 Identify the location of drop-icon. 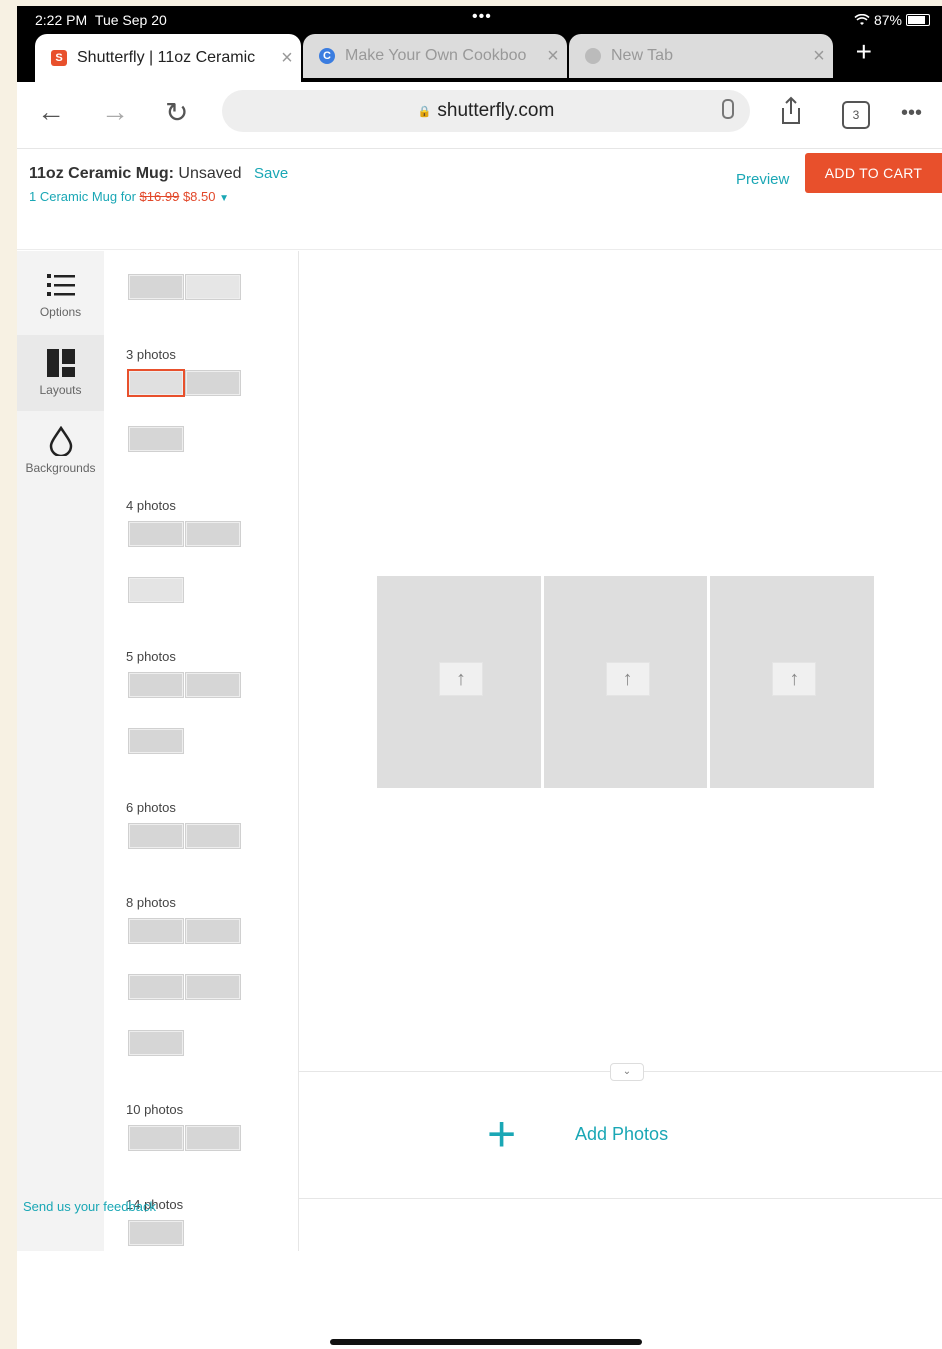
(60, 437).